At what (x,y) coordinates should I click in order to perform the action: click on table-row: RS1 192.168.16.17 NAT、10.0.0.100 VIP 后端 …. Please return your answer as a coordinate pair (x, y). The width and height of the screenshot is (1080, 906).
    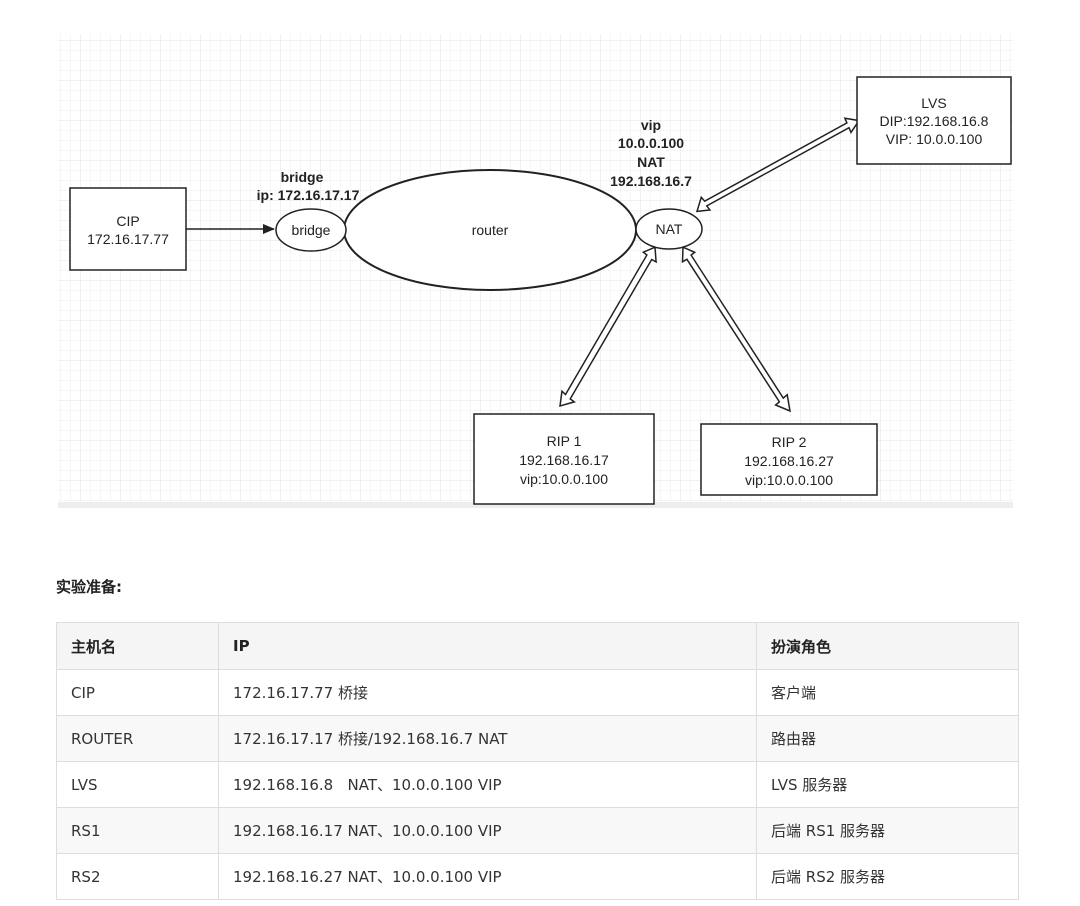
    Looking at the image, I should click on (537, 830).